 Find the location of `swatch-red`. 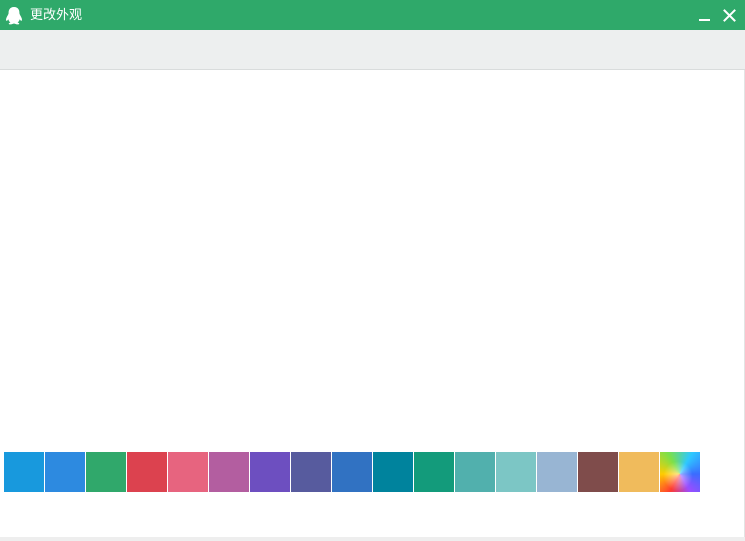

swatch-red is located at coordinates (147, 472).